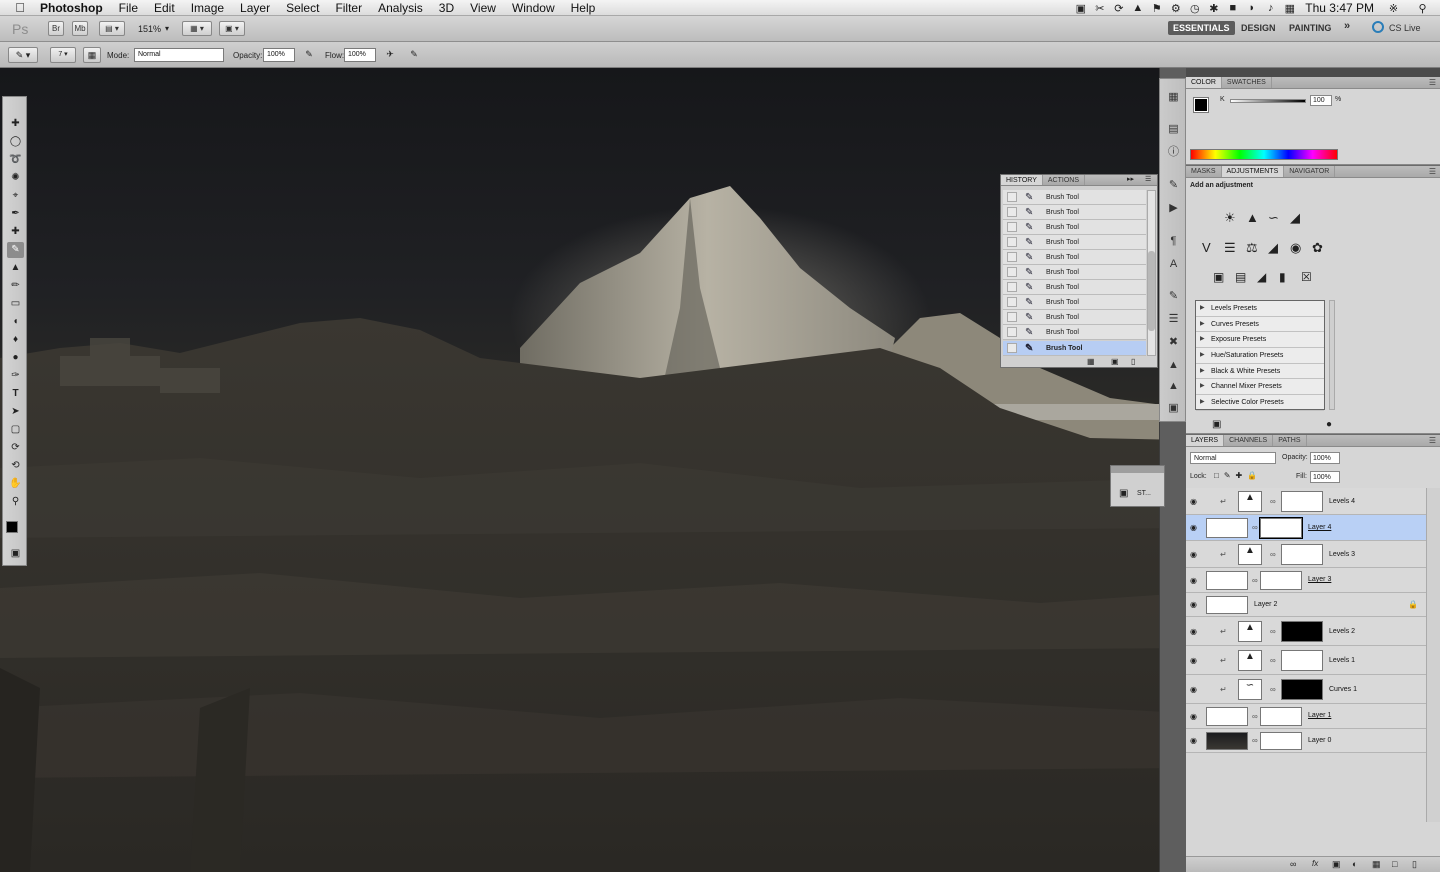 This screenshot has width=1440, height=872. What do you see at coordinates (1306, 580) in the screenshot?
I see `layer-row: ◉ ∞ Layer 3` at bounding box center [1306, 580].